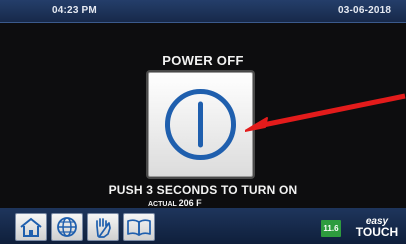 The width and height of the screenshot is (406, 244). I want to click on power-instruction: PUSH 3 SECONDS TO TURN ON, so click(203, 190).